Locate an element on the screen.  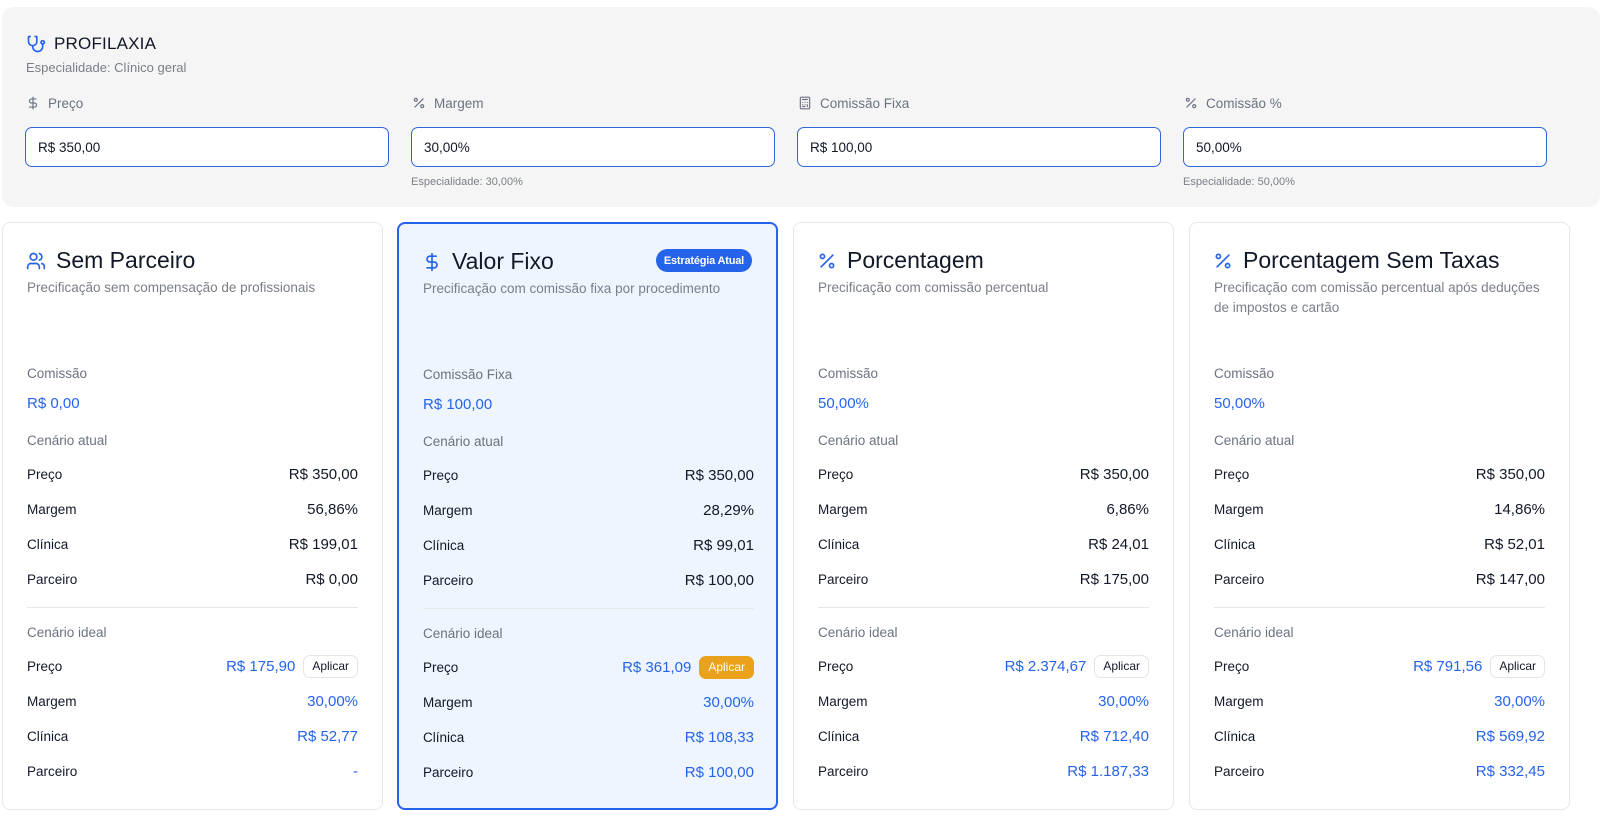
margin-hint: Especialidade: 30,00% is located at coordinates (467, 182).